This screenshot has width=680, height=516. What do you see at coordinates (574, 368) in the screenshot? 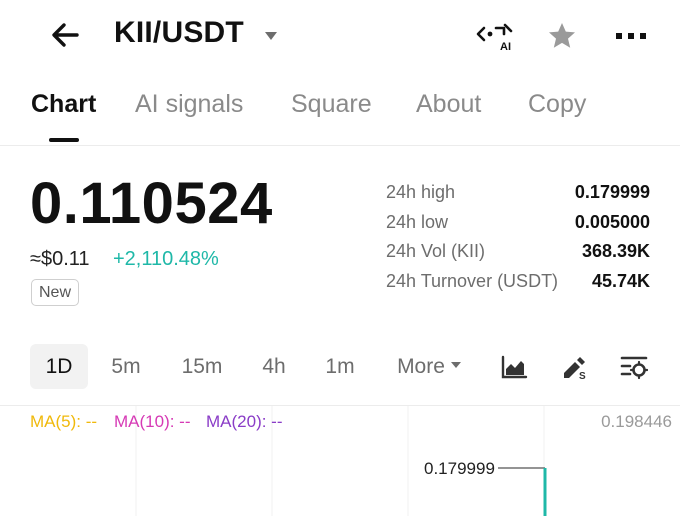
I see `draw-tool-icon: S` at bounding box center [574, 368].